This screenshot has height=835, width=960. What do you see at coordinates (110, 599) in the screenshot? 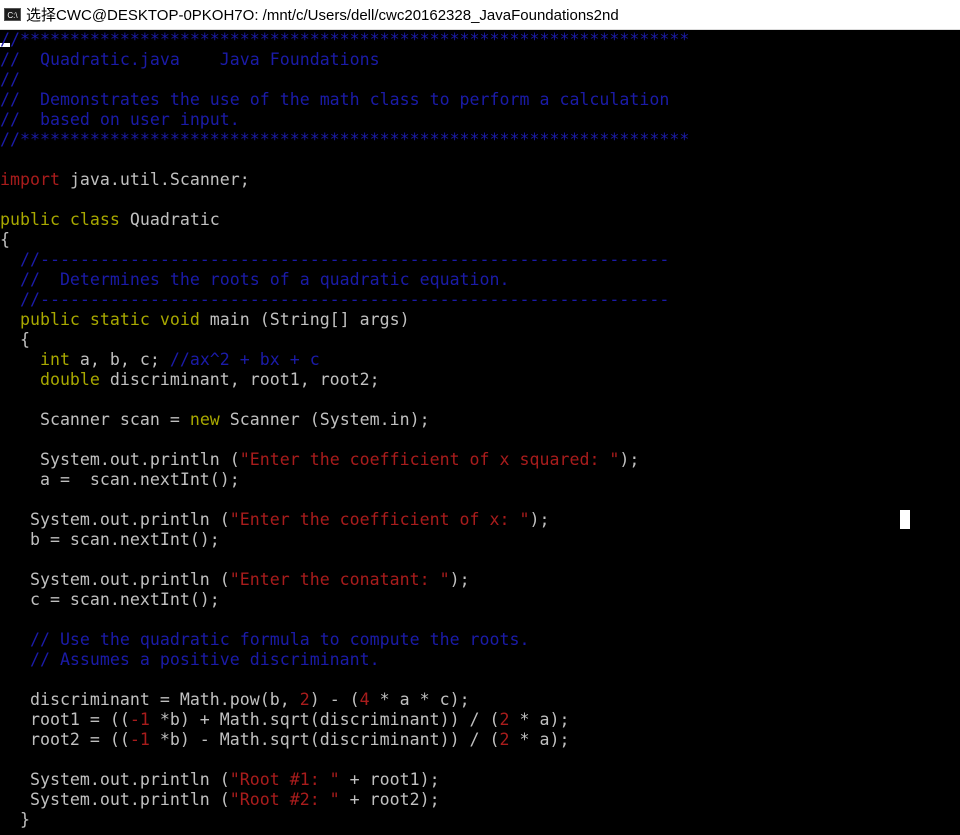
I see `code-line-read-c: c = scan.nextInt();` at bounding box center [110, 599].